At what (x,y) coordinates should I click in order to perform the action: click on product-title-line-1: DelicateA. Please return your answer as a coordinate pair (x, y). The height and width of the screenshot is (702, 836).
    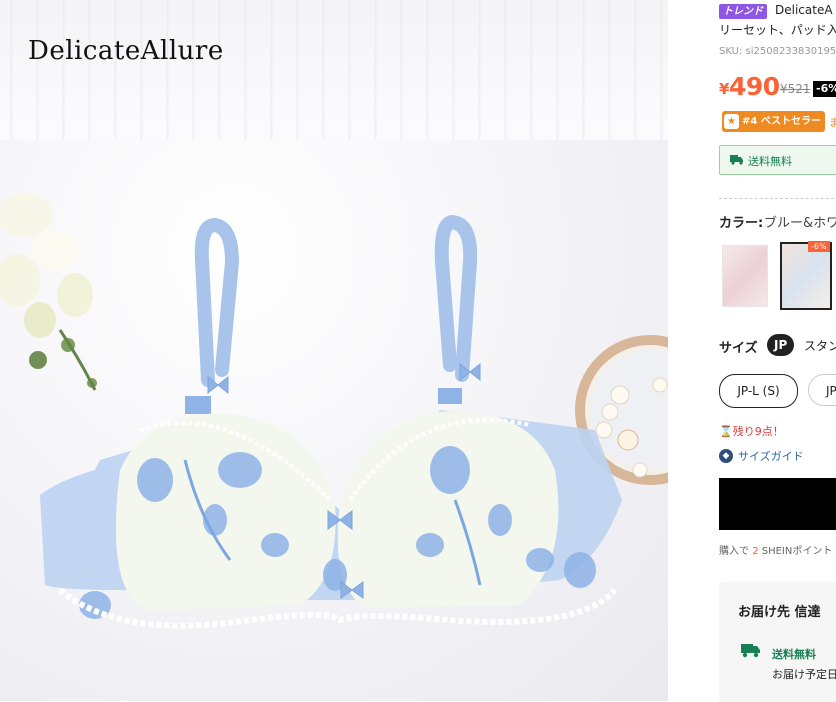
    Looking at the image, I should click on (804, 10).